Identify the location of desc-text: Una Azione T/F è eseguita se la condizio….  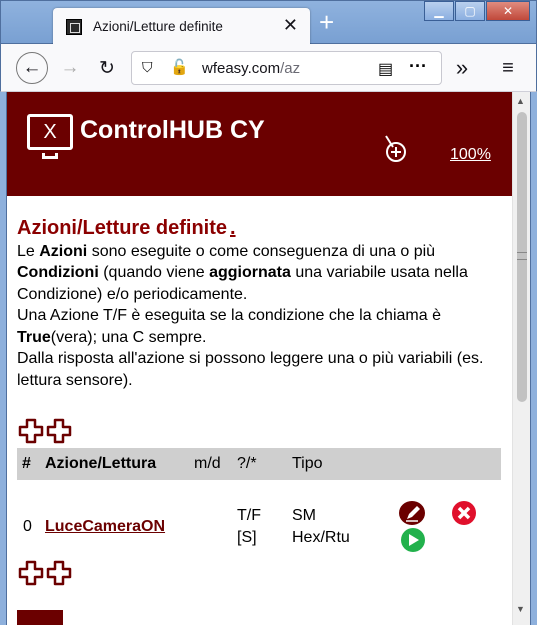
(229, 315).